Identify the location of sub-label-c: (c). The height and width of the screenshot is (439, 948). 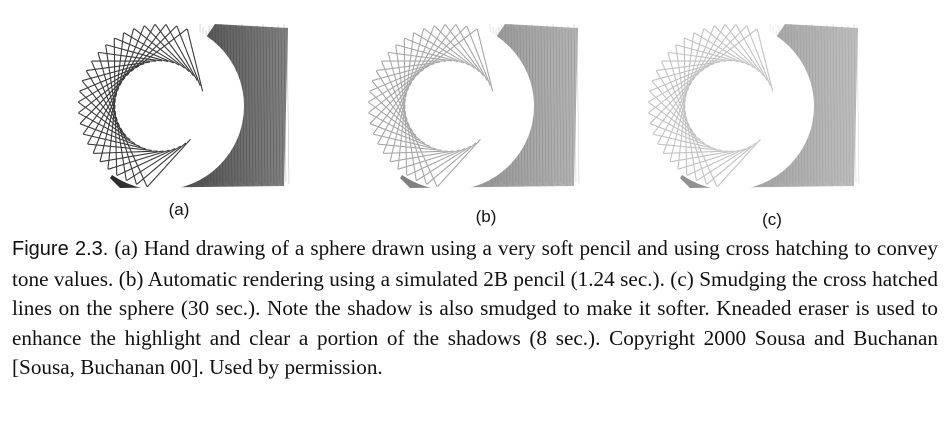
(772, 219).